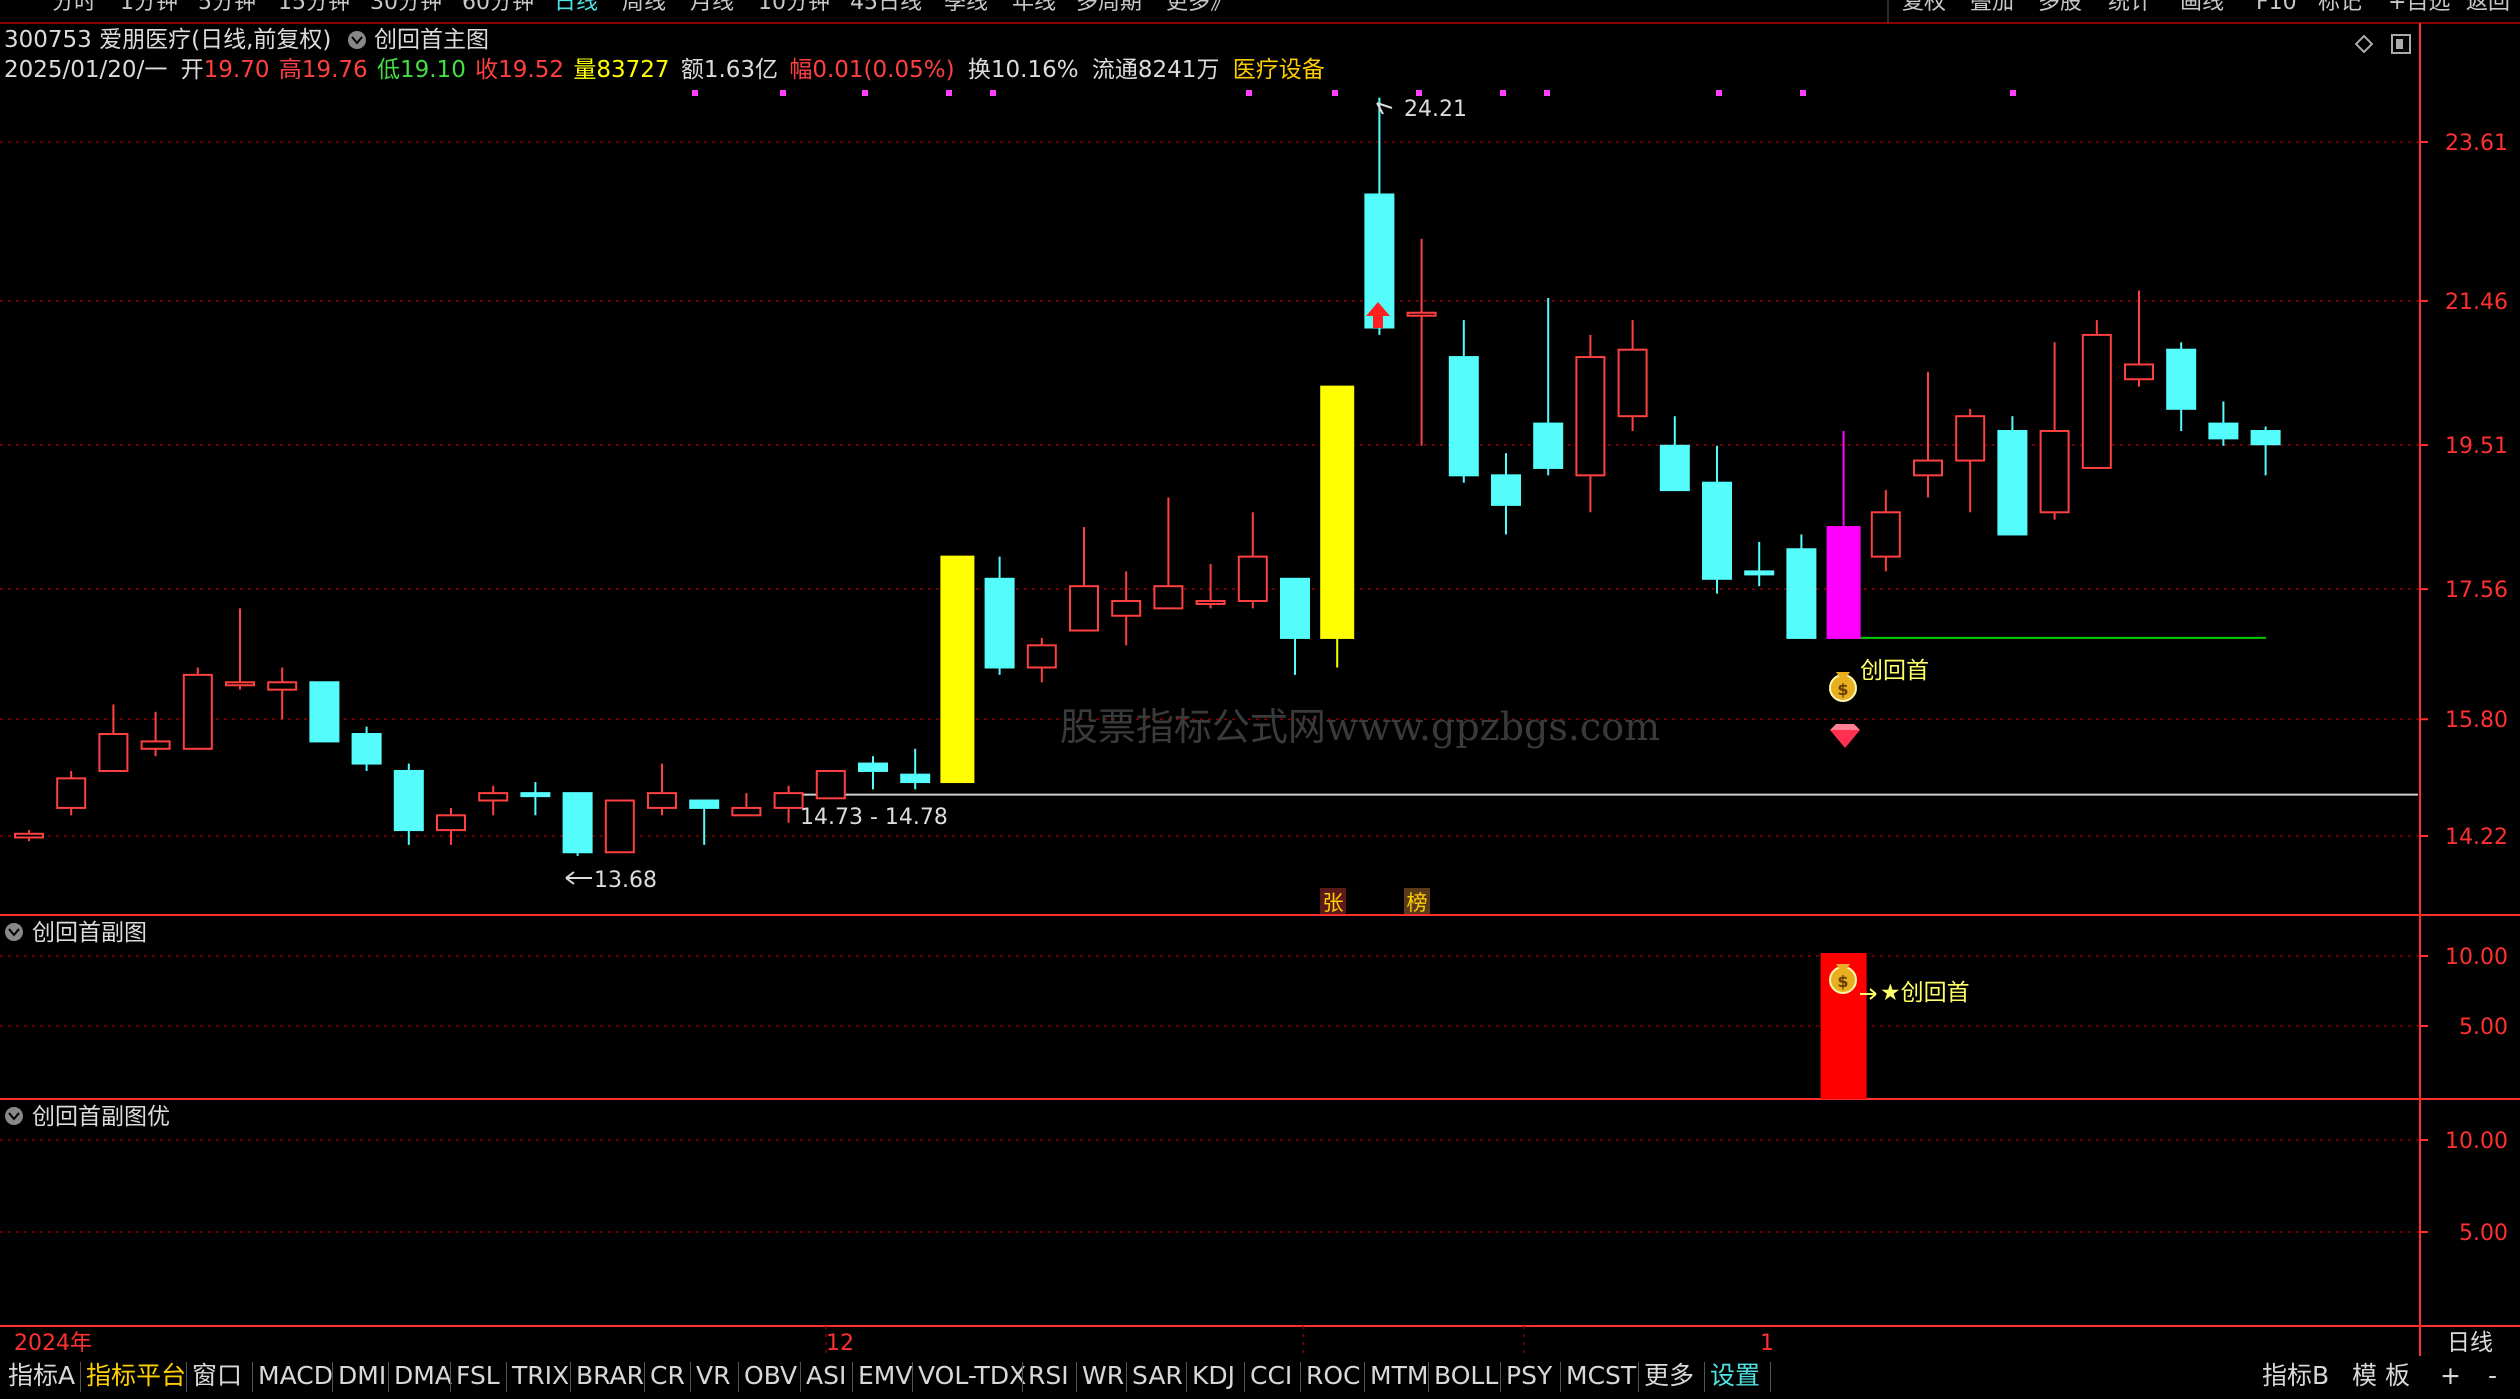 This screenshot has width=2520, height=1399. Describe the element at coordinates (1333, 1376) in the screenshot. I see `indicator-tab: ROC` at that location.